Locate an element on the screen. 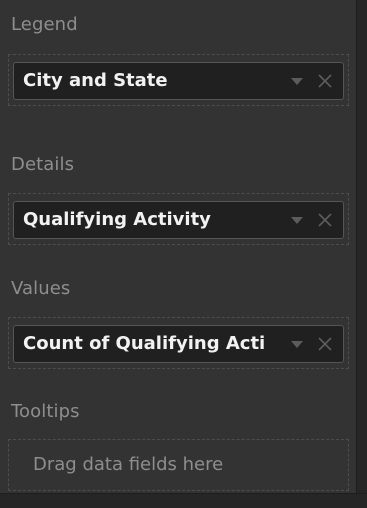 This screenshot has height=508, width=367. pane-bottom-edge is located at coordinates (183, 500).